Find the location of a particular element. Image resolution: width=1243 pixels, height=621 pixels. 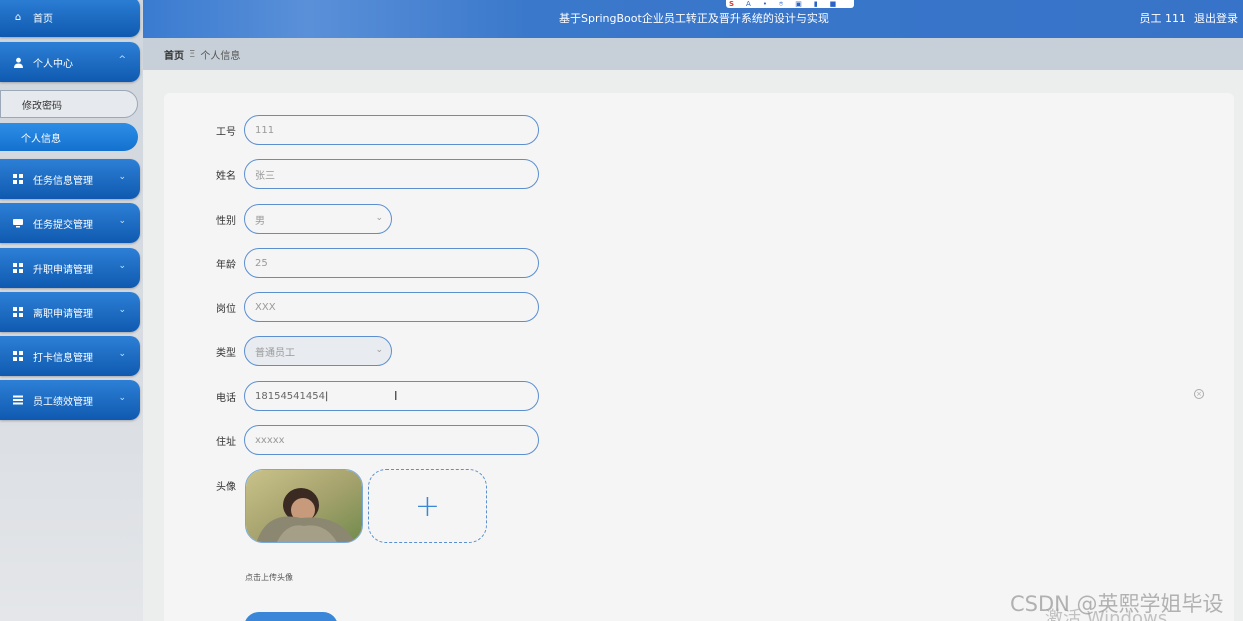

form-row-age: 年龄 25 is located at coordinates (377, 263).